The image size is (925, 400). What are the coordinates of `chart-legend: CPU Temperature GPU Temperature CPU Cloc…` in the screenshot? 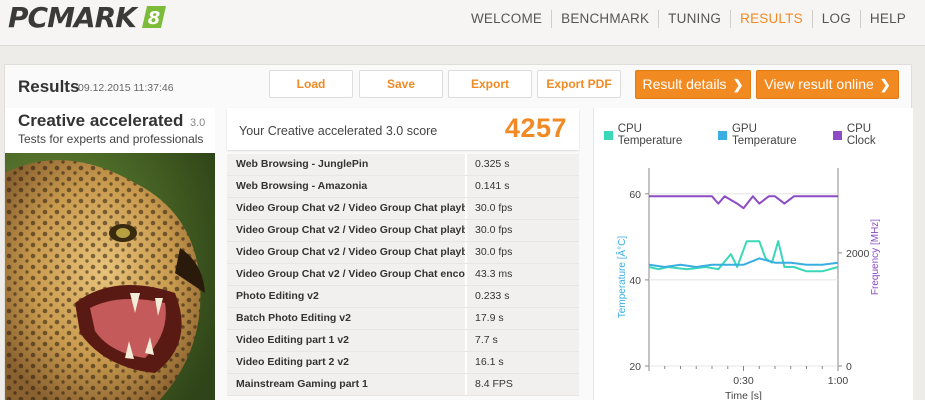 It's located at (758, 135).